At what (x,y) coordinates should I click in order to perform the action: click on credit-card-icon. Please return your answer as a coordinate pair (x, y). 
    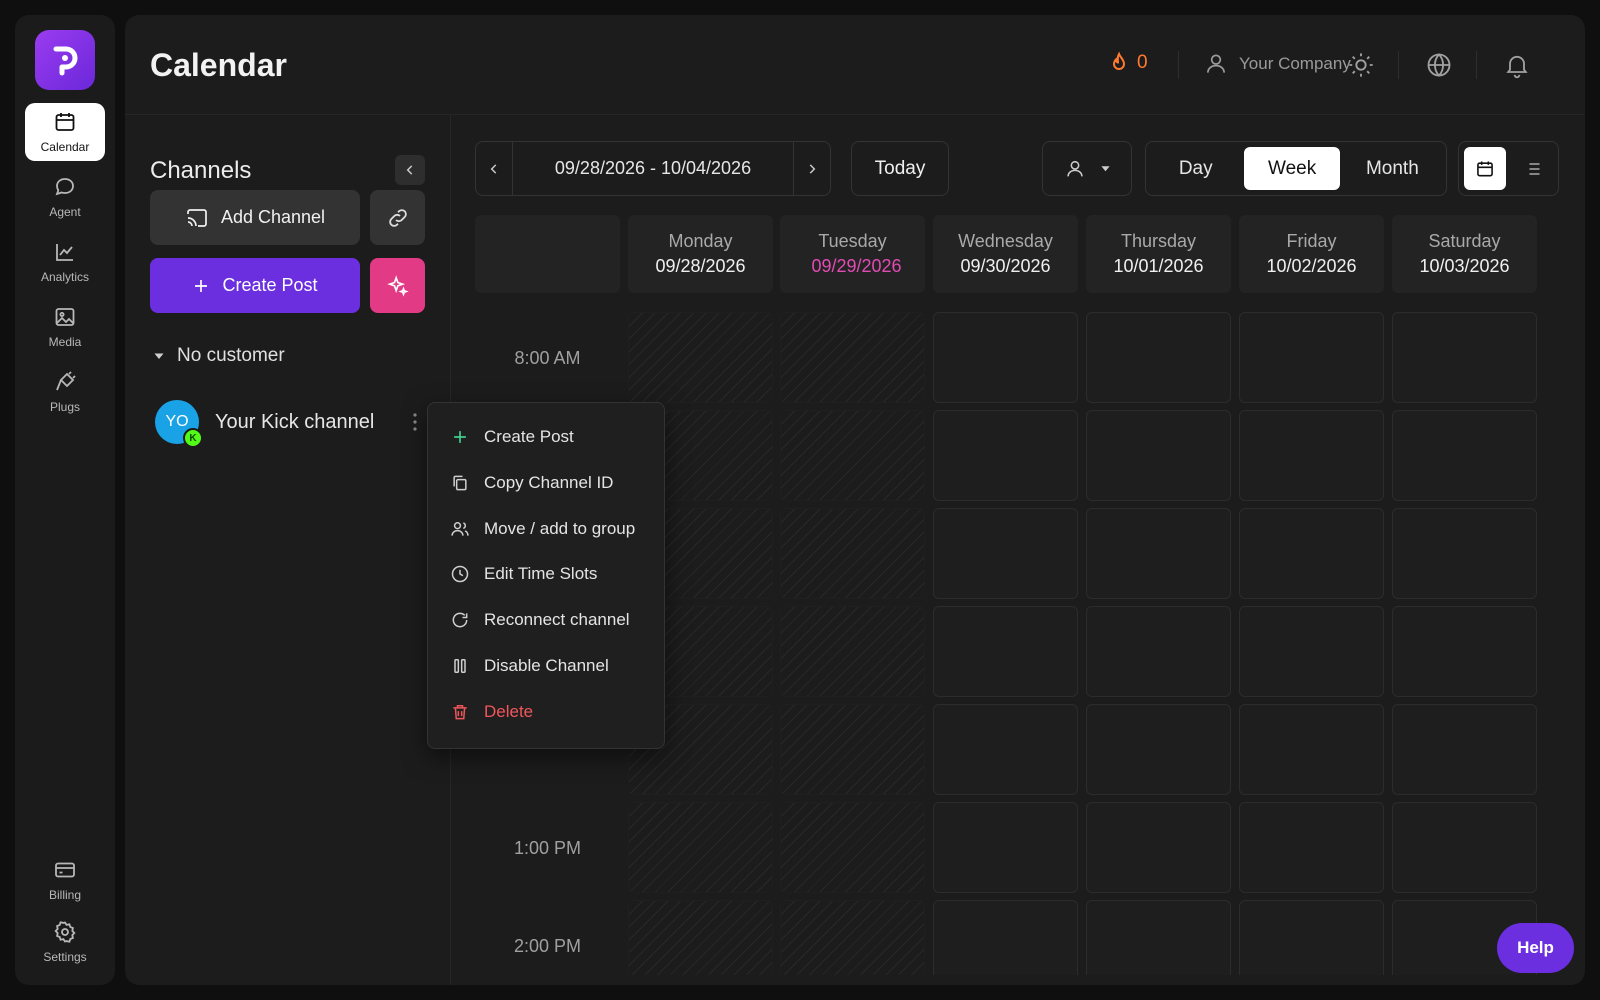
    Looking at the image, I should click on (65, 870).